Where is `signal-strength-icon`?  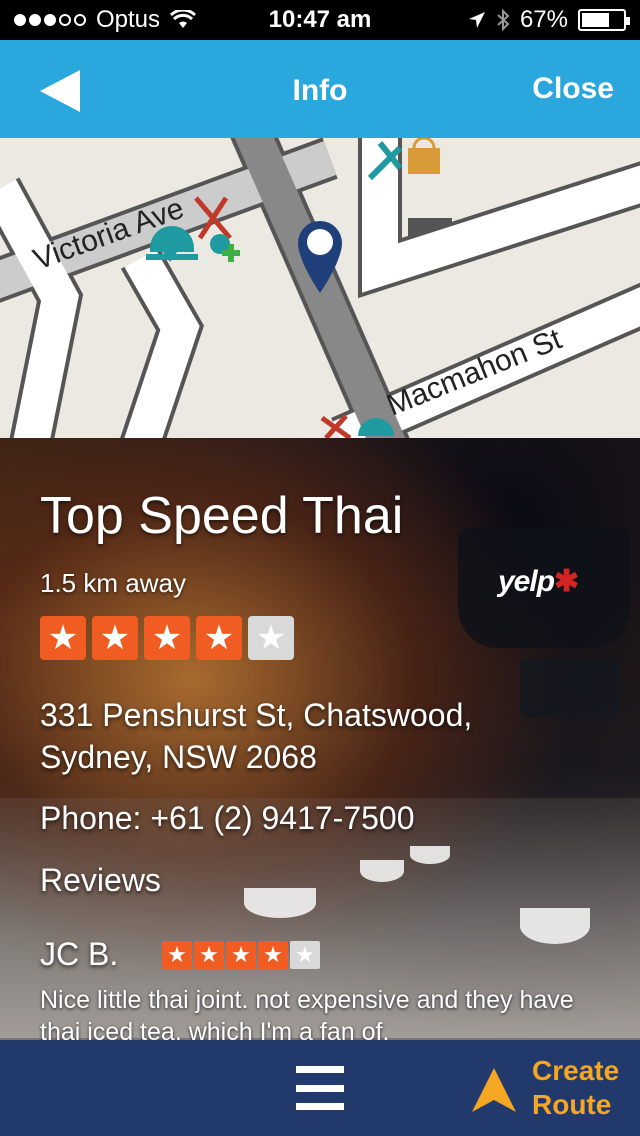 signal-strength-icon is located at coordinates (50, 20).